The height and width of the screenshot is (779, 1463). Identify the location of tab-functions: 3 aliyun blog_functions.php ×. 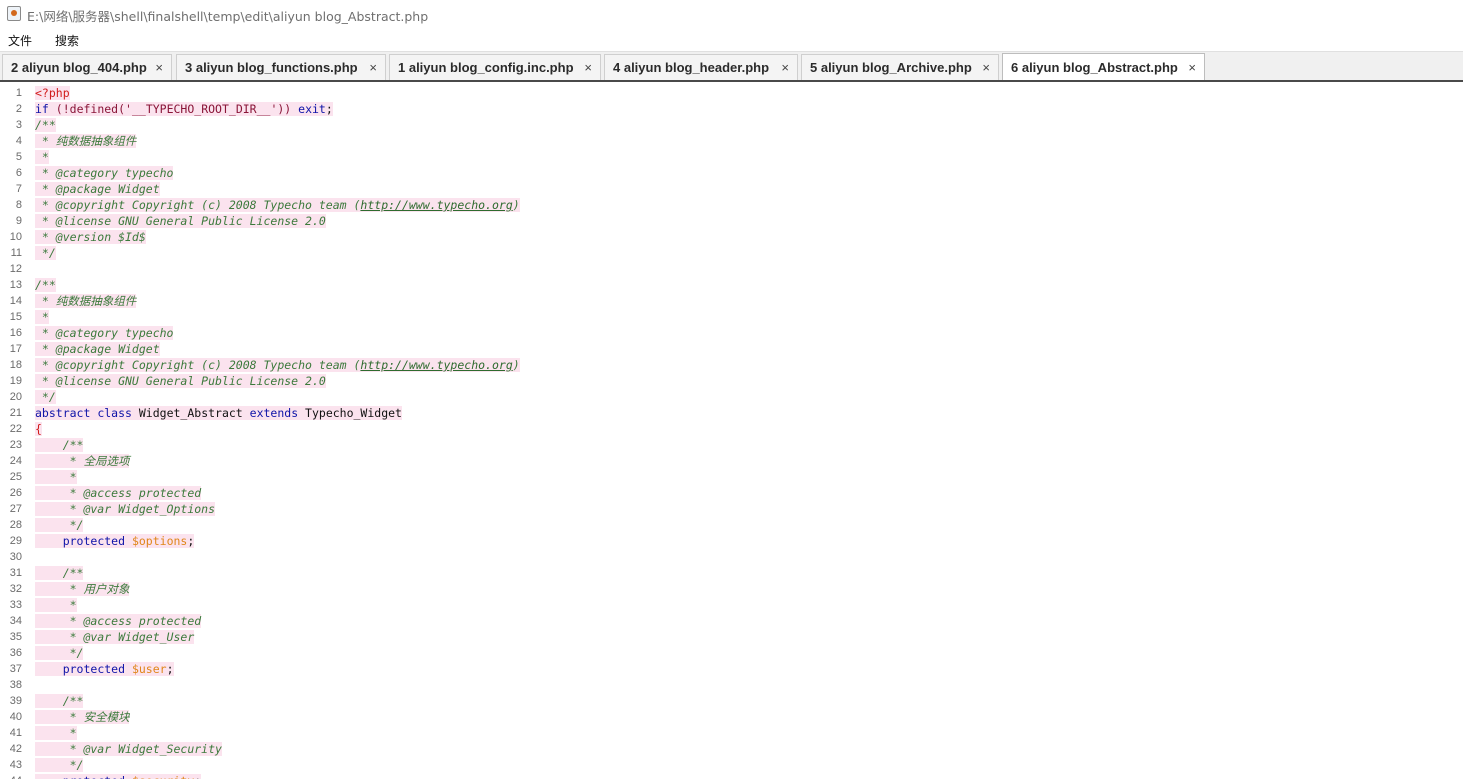
(281, 67).